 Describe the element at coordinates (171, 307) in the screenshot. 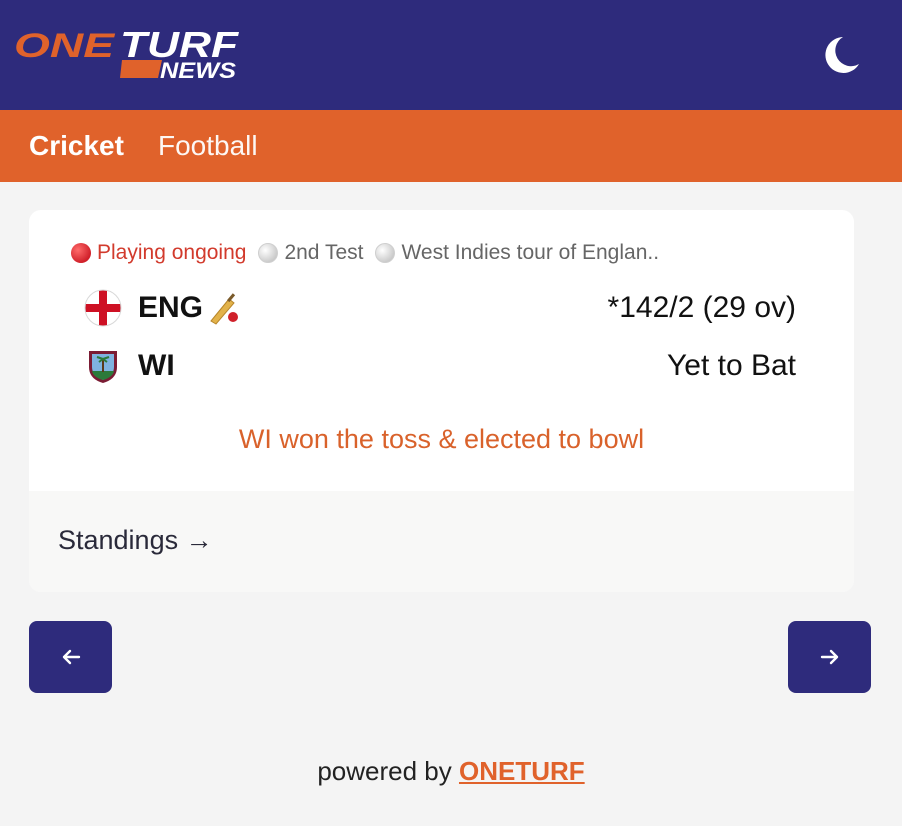

I see `team-name: ENG` at that location.